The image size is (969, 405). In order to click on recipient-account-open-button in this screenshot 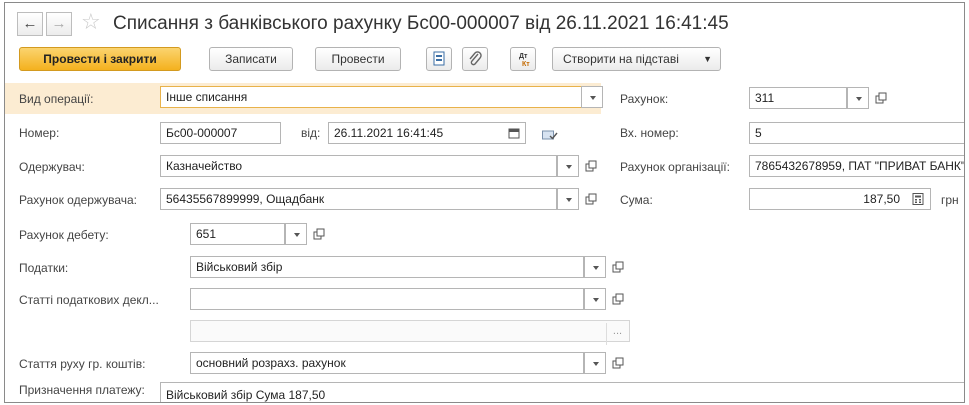, I will do `click(591, 199)`.